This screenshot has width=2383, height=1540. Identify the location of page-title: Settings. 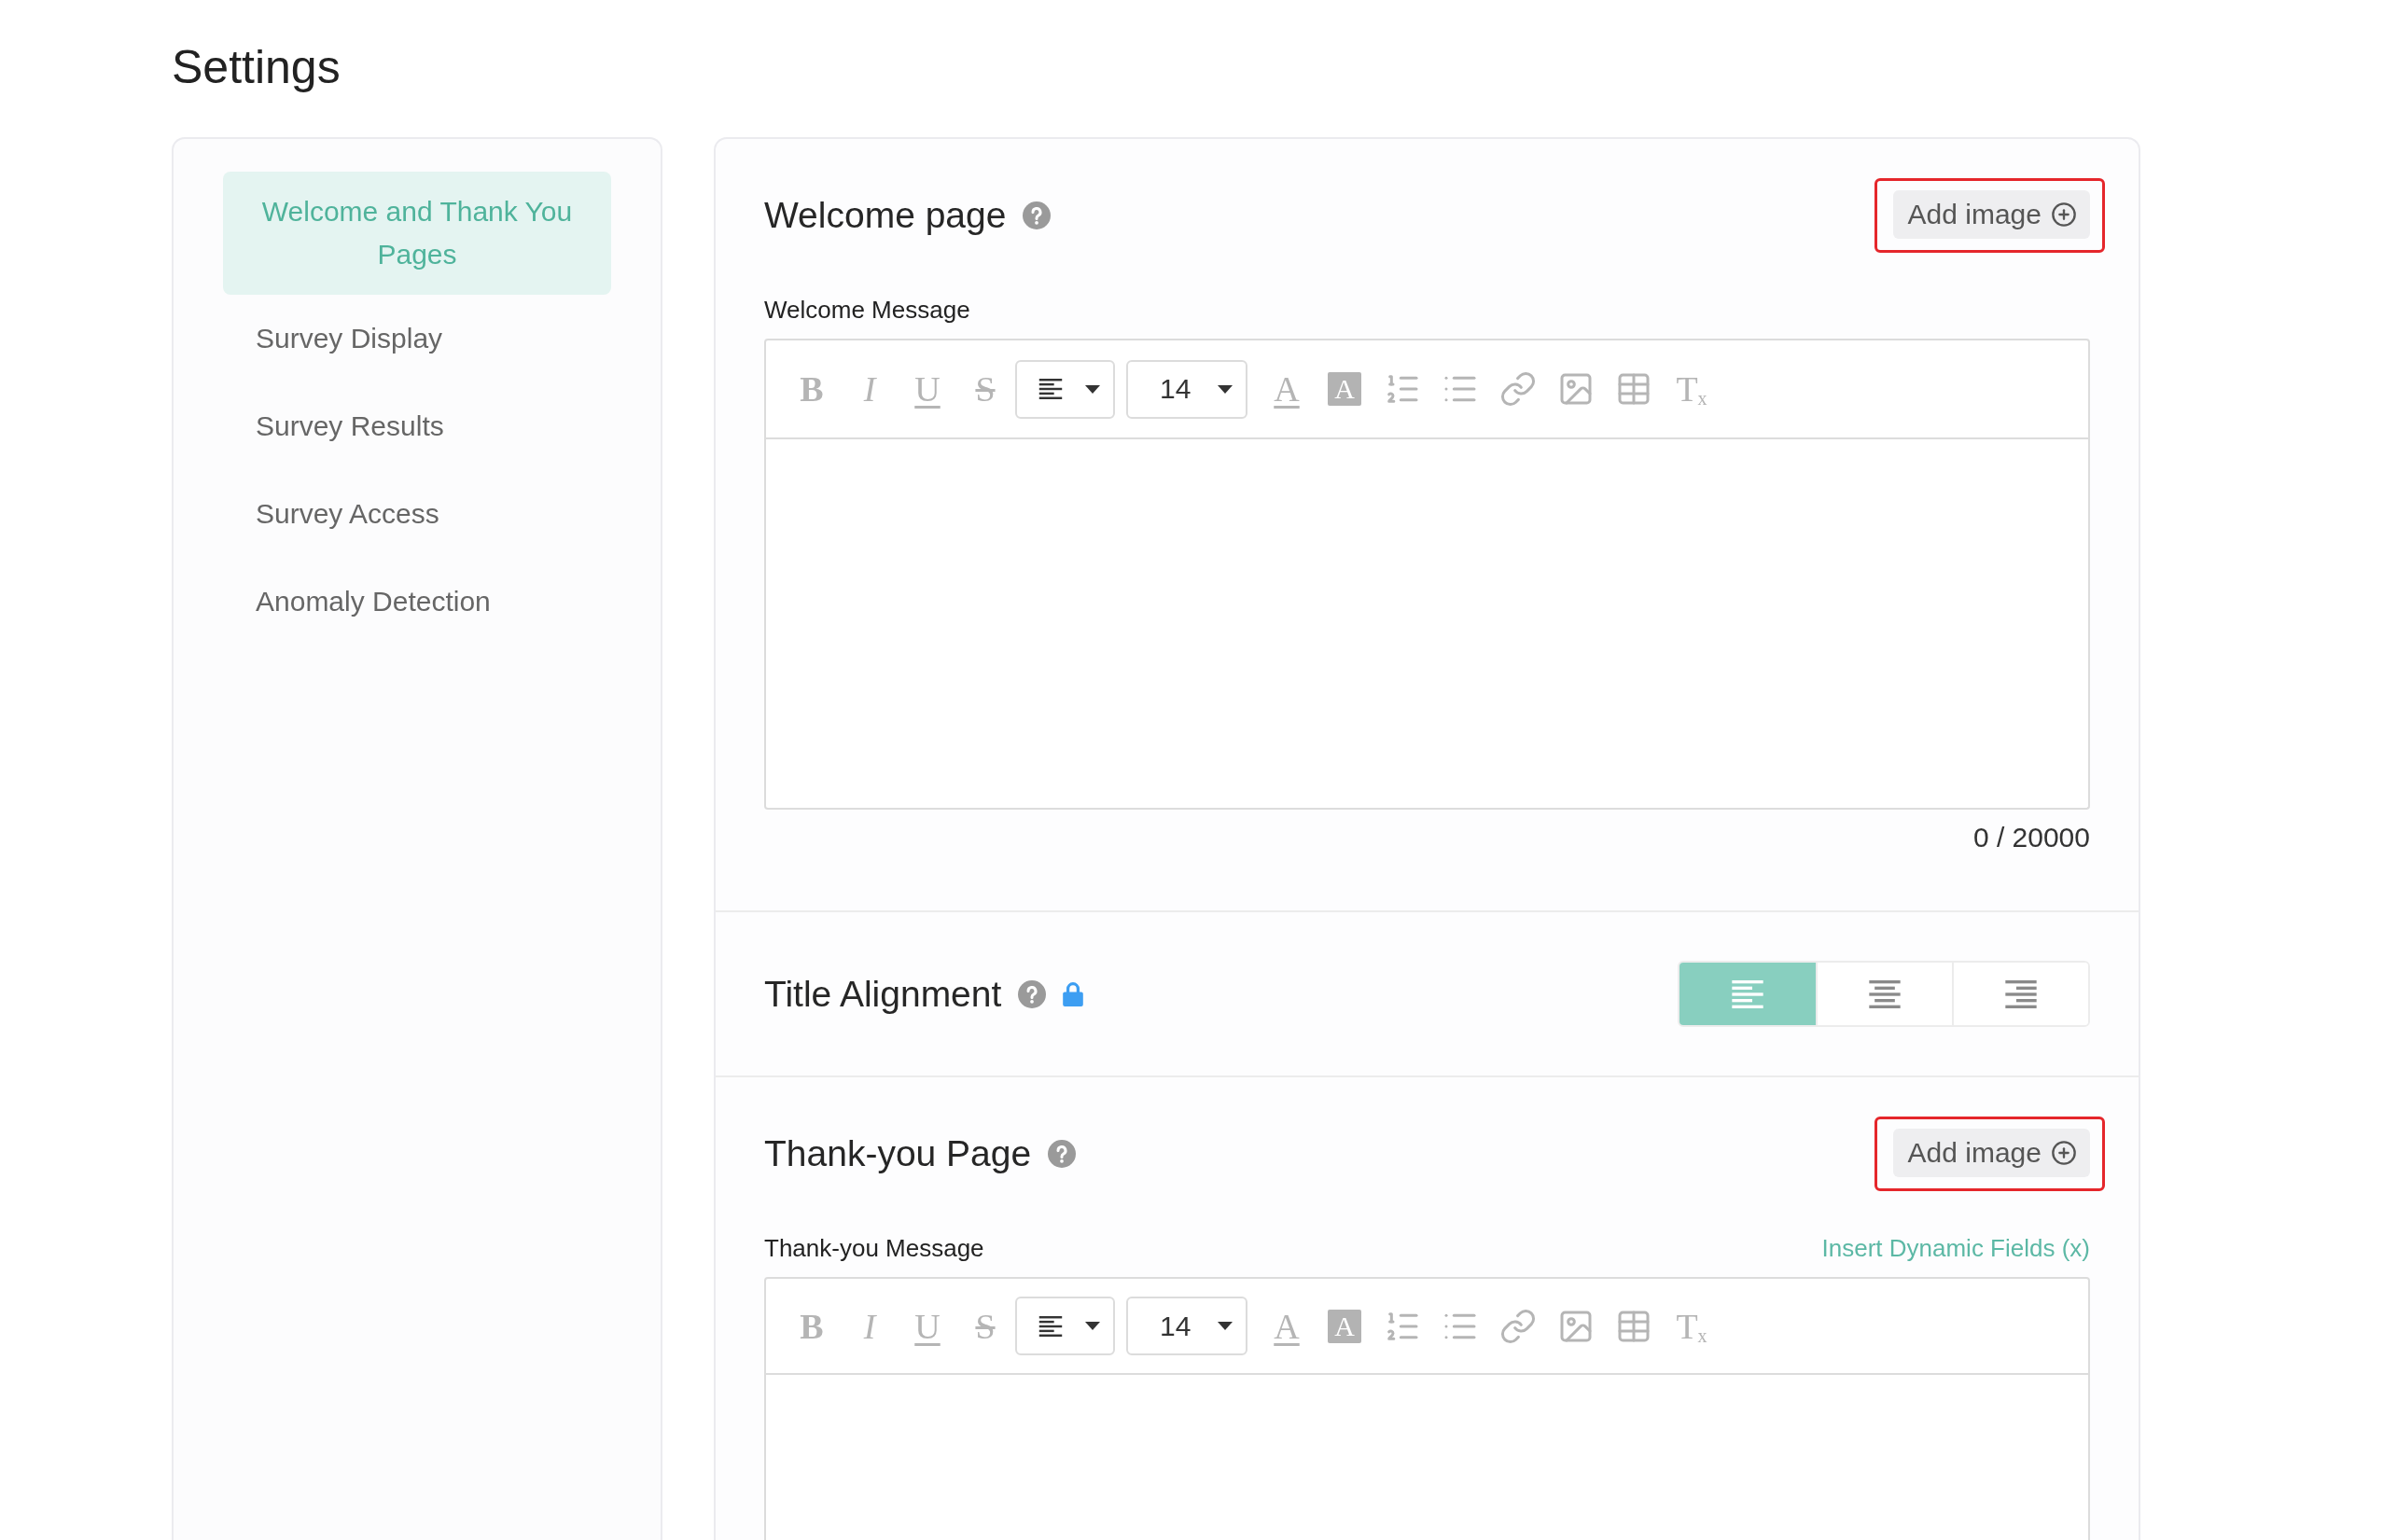
(256, 67).